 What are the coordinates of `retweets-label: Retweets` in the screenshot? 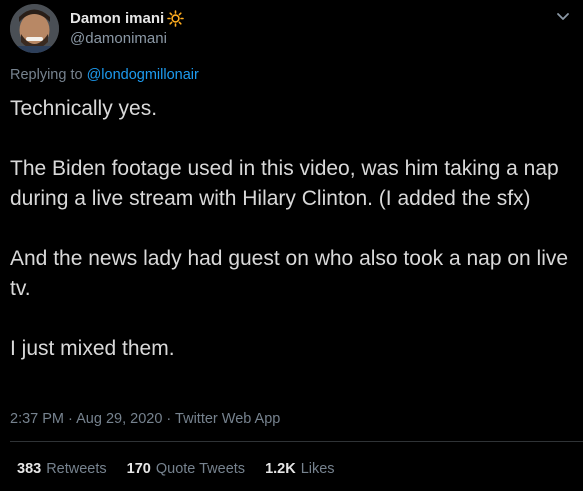 It's located at (76, 469).